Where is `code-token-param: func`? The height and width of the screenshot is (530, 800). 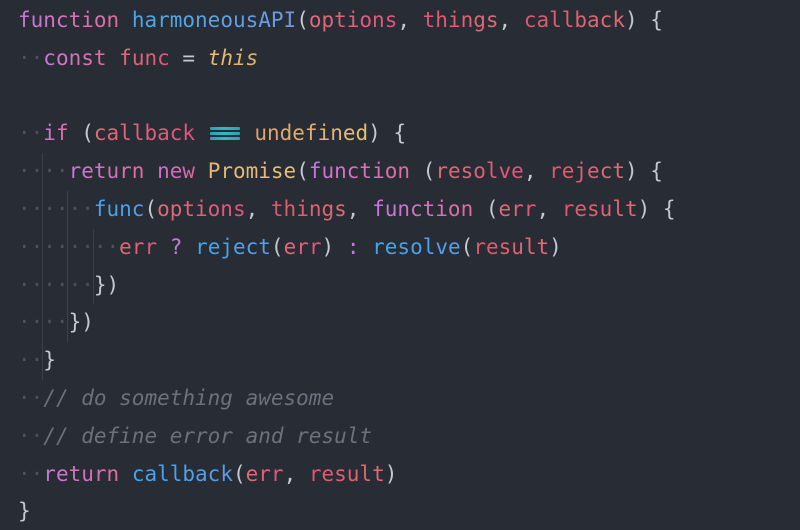
code-token-param: func is located at coordinates (144, 57).